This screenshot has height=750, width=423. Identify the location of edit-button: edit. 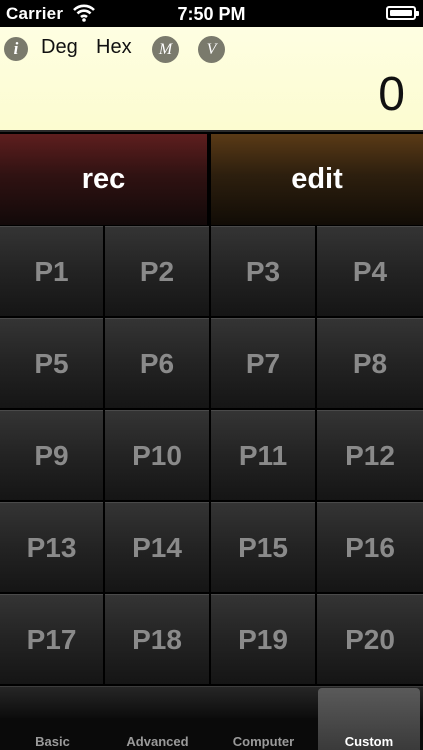
(317, 179).